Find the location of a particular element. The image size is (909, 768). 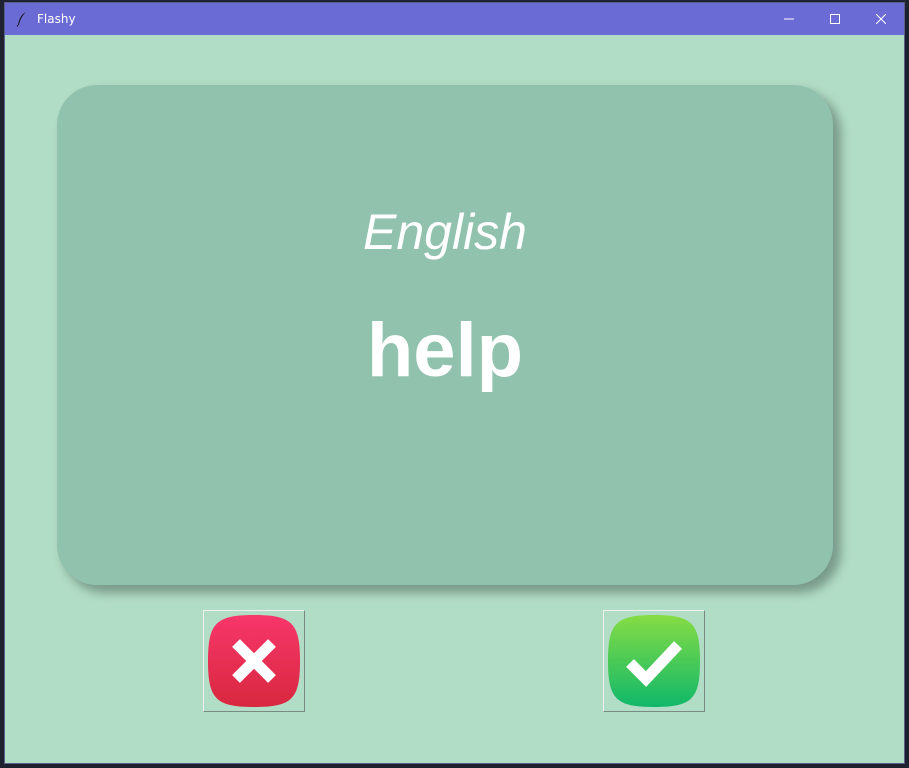

close-button is located at coordinates (881, 19).